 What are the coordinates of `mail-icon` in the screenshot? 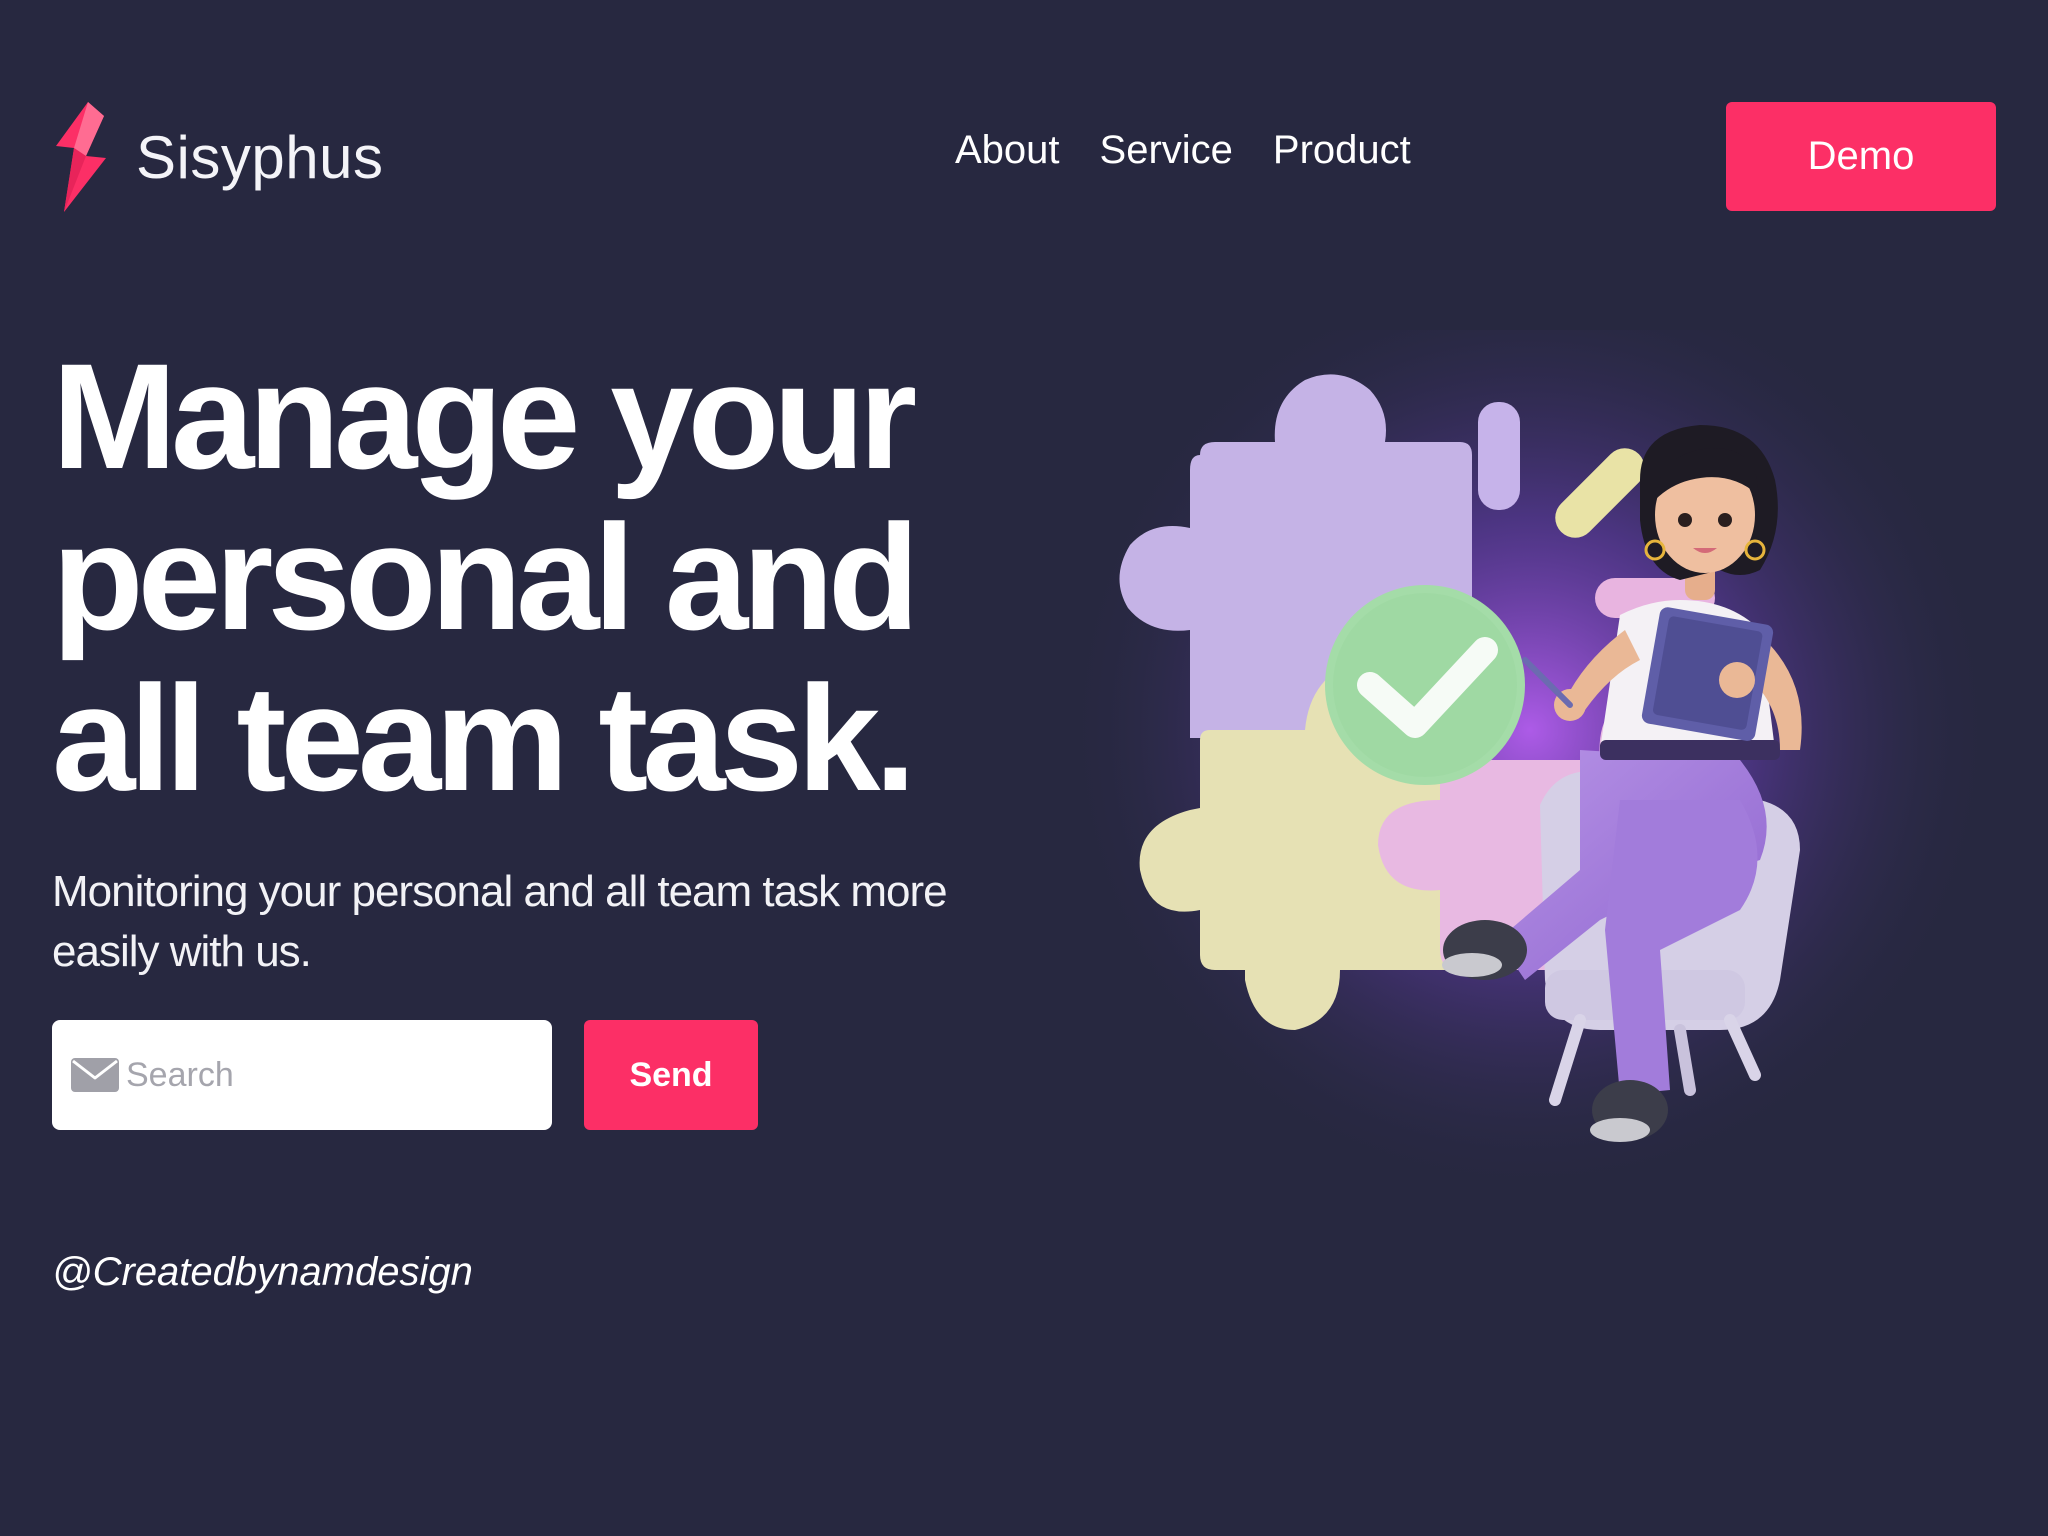 It's located at (95, 1075).